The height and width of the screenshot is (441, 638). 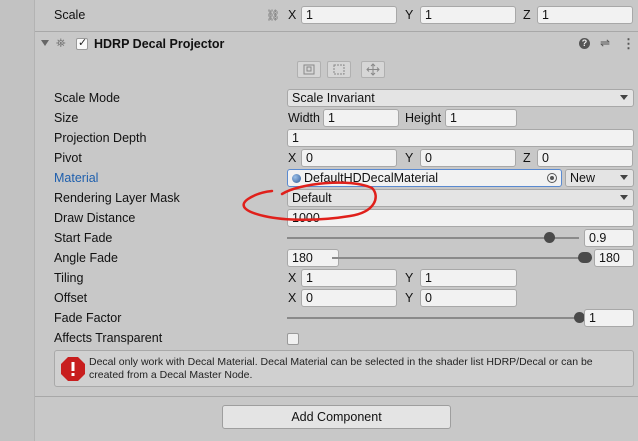 I want to click on affects-transparent-row: Affects Transparent, so click(x=336, y=339).